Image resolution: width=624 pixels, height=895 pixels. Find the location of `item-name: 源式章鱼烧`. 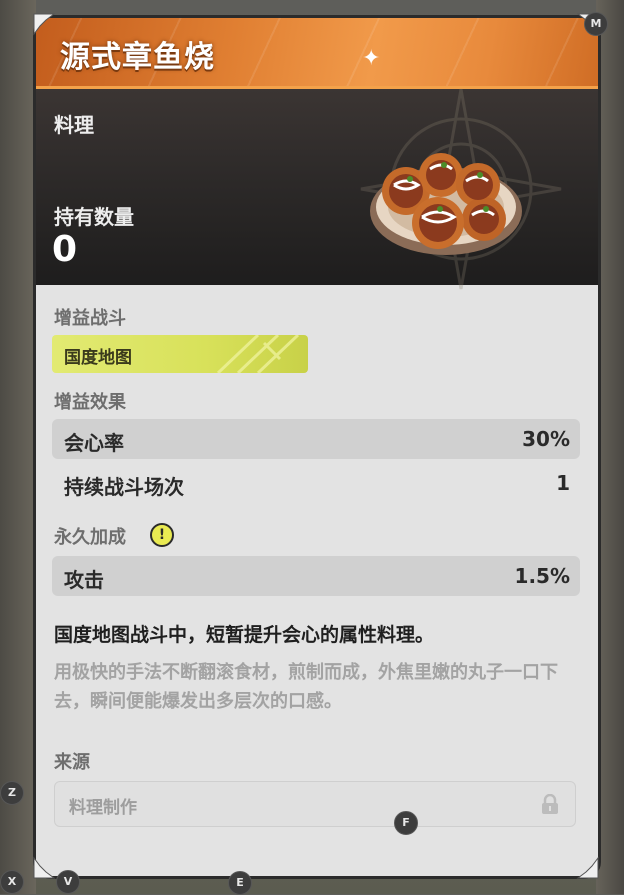

item-name: 源式章鱼烧 is located at coordinates (137, 57).